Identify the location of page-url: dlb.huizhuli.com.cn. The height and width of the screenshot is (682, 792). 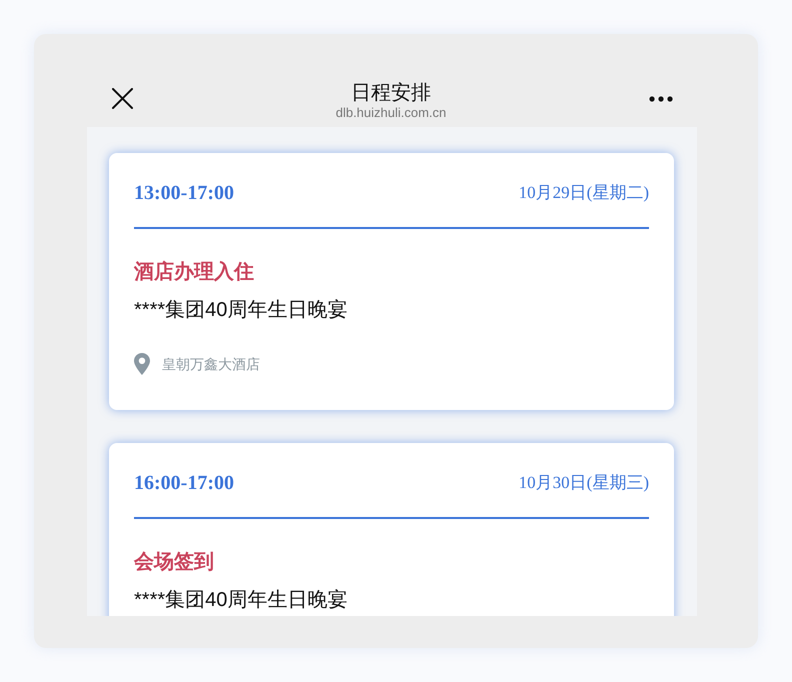
(391, 112).